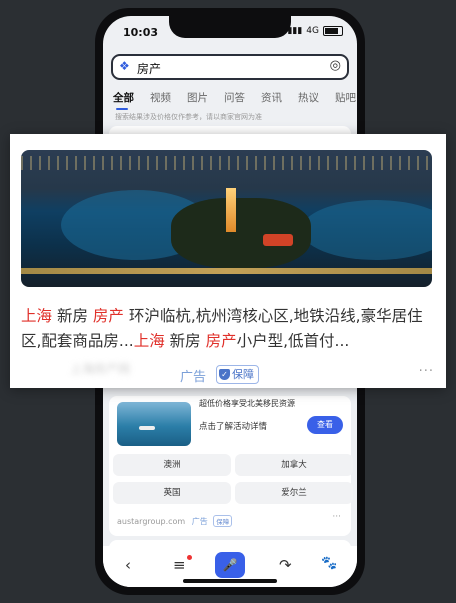 Image resolution: width=456 pixels, height=603 pixels. What do you see at coordinates (294, 493) in the screenshot?
I see `chip-ireland: 爱尔兰` at bounding box center [294, 493].